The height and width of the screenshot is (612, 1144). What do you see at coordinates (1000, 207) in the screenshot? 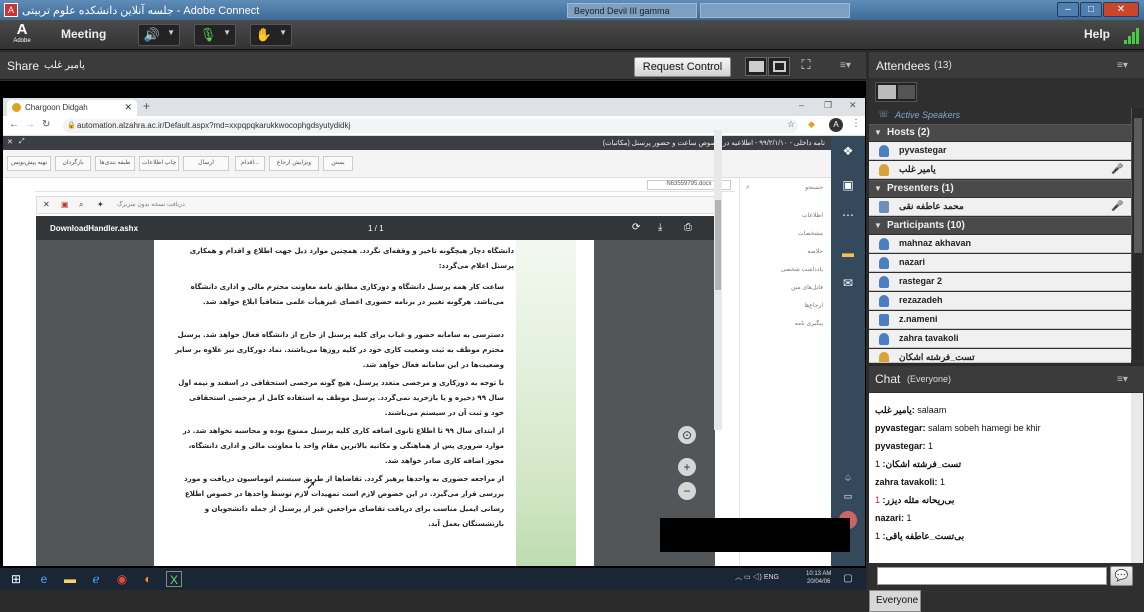
I see `attendee-row: محمد عاطفه نقی 🎤` at bounding box center [1000, 207].